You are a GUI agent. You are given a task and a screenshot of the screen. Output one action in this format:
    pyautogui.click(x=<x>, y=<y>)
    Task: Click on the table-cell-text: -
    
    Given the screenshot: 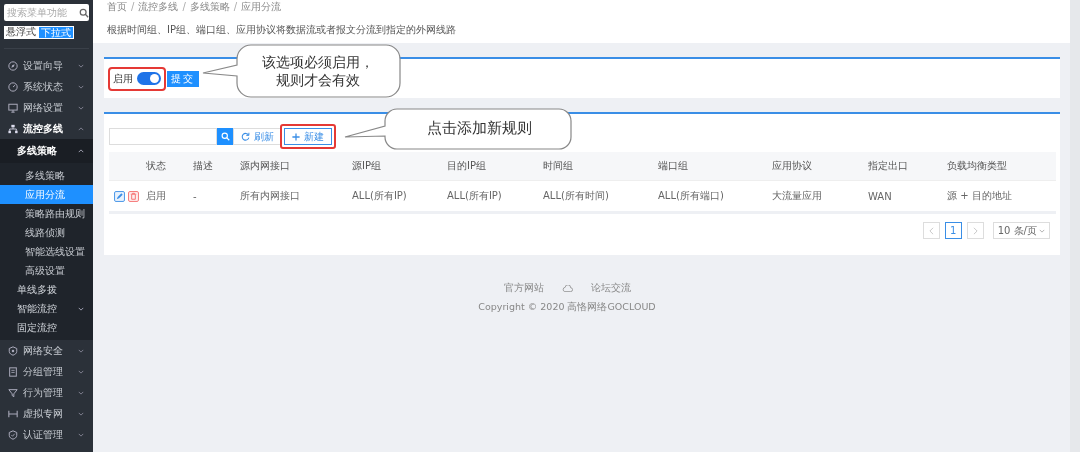 What is the action you would take?
    pyautogui.click(x=195, y=196)
    